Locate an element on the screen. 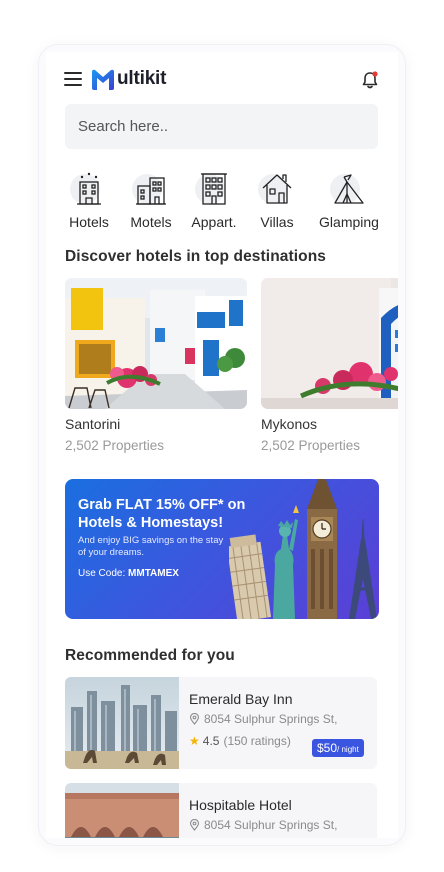 This screenshot has width=444, height=872. destination-card: Santorini 2,502 Properties is located at coordinates (156, 365).